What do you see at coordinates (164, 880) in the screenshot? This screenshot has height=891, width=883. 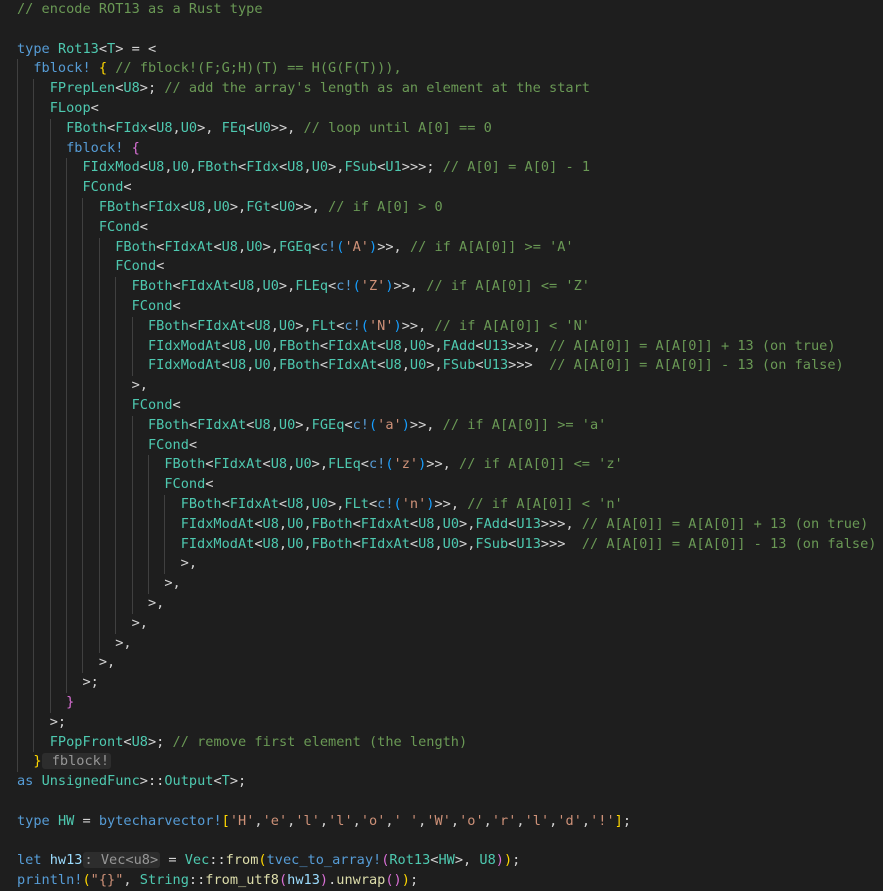 I see `code-token: String` at bounding box center [164, 880].